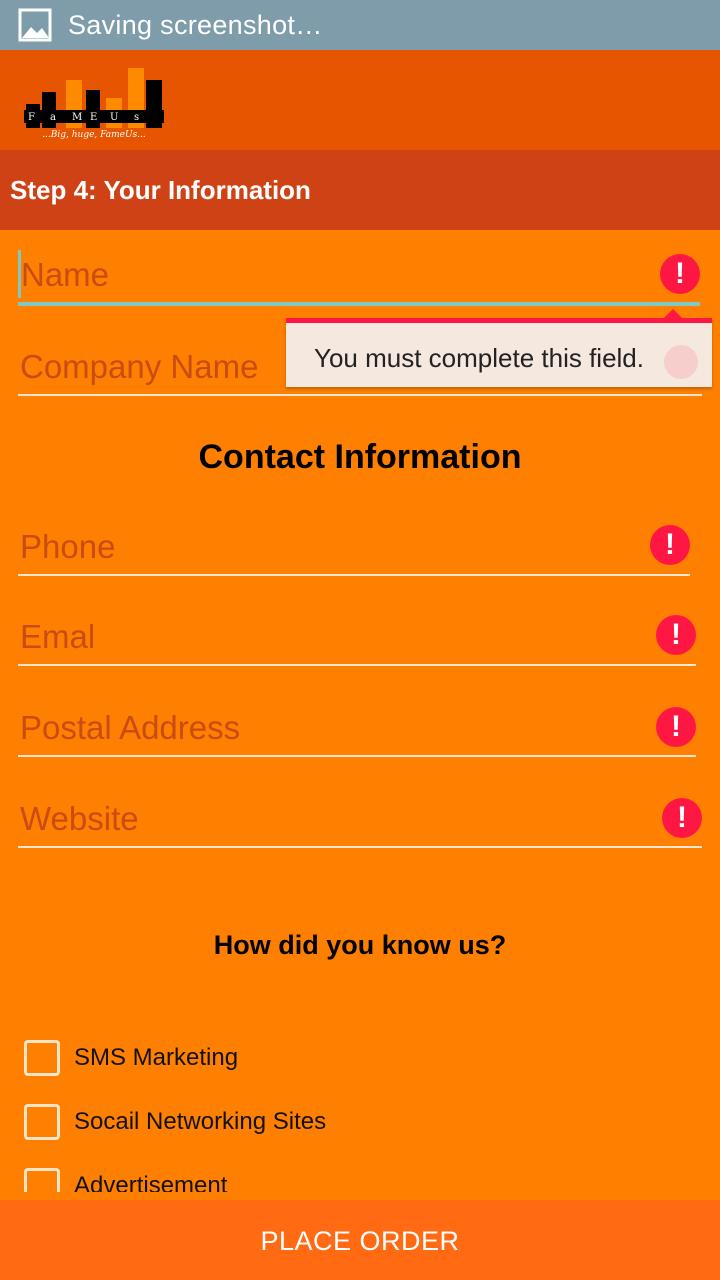 The width and height of the screenshot is (720, 1280). I want to click on contact-information-heading: Contact Information, so click(360, 457).